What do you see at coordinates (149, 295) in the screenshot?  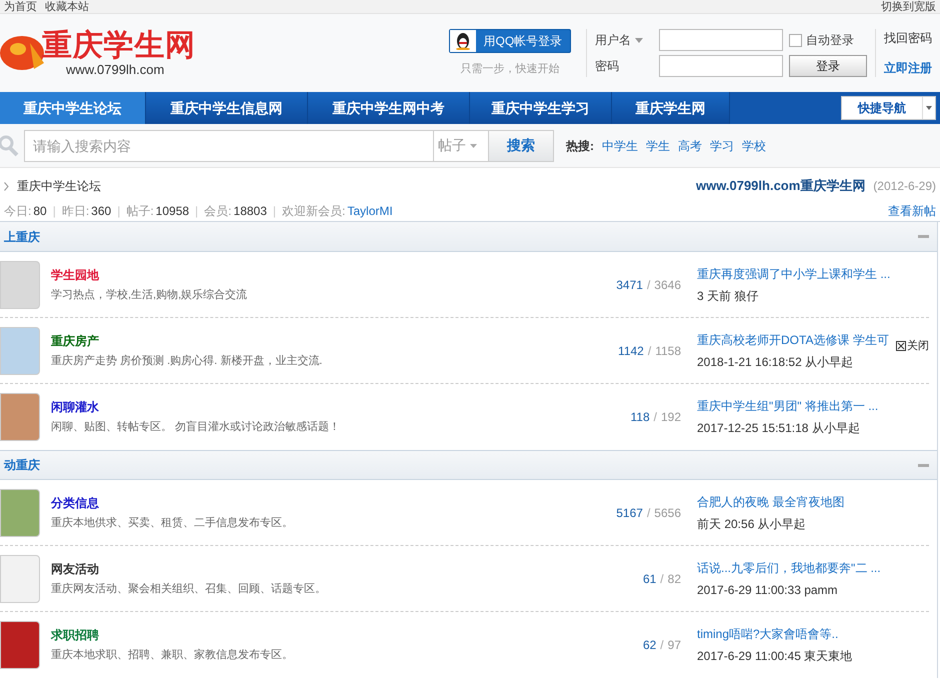 I see `forum-description: 学习热点，学校,生活,购物,娱乐综合交流` at bounding box center [149, 295].